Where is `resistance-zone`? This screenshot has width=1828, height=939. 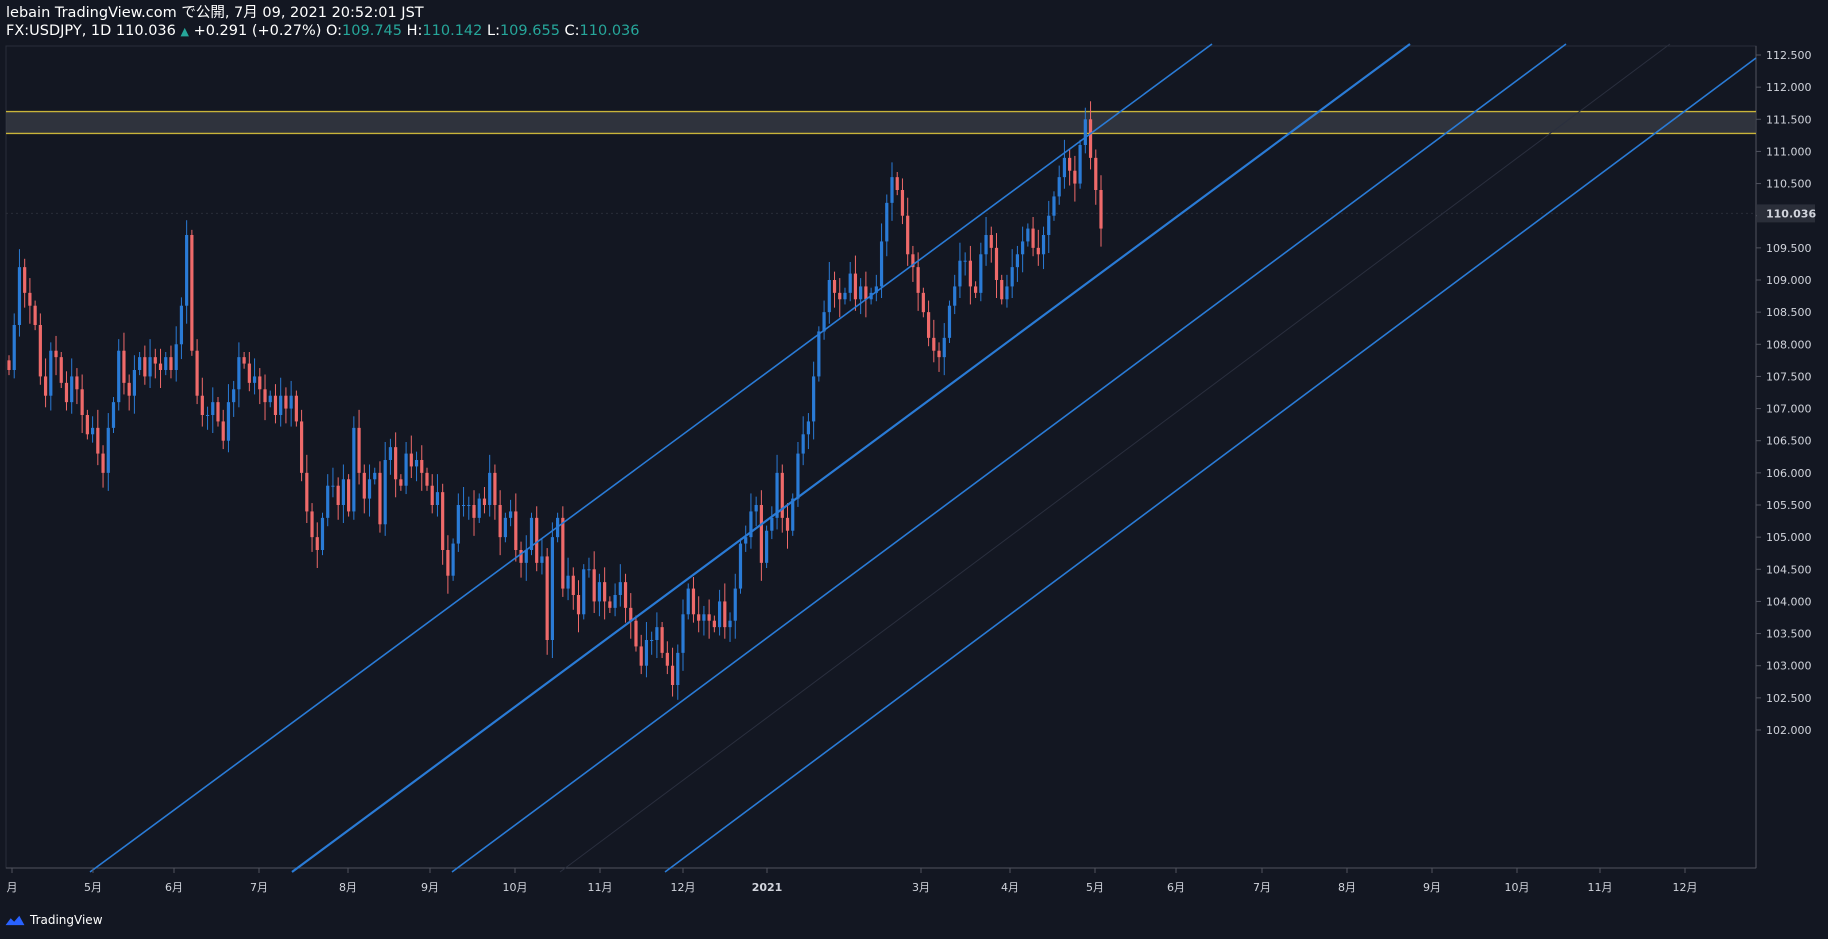
resistance-zone is located at coordinates (881, 122).